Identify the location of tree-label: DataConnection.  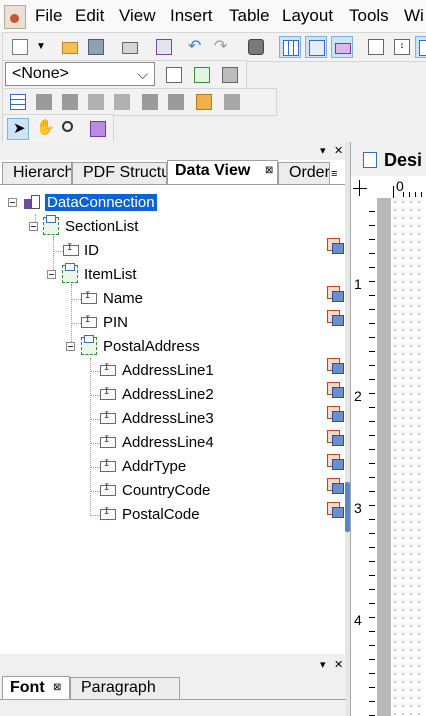
(101, 202).